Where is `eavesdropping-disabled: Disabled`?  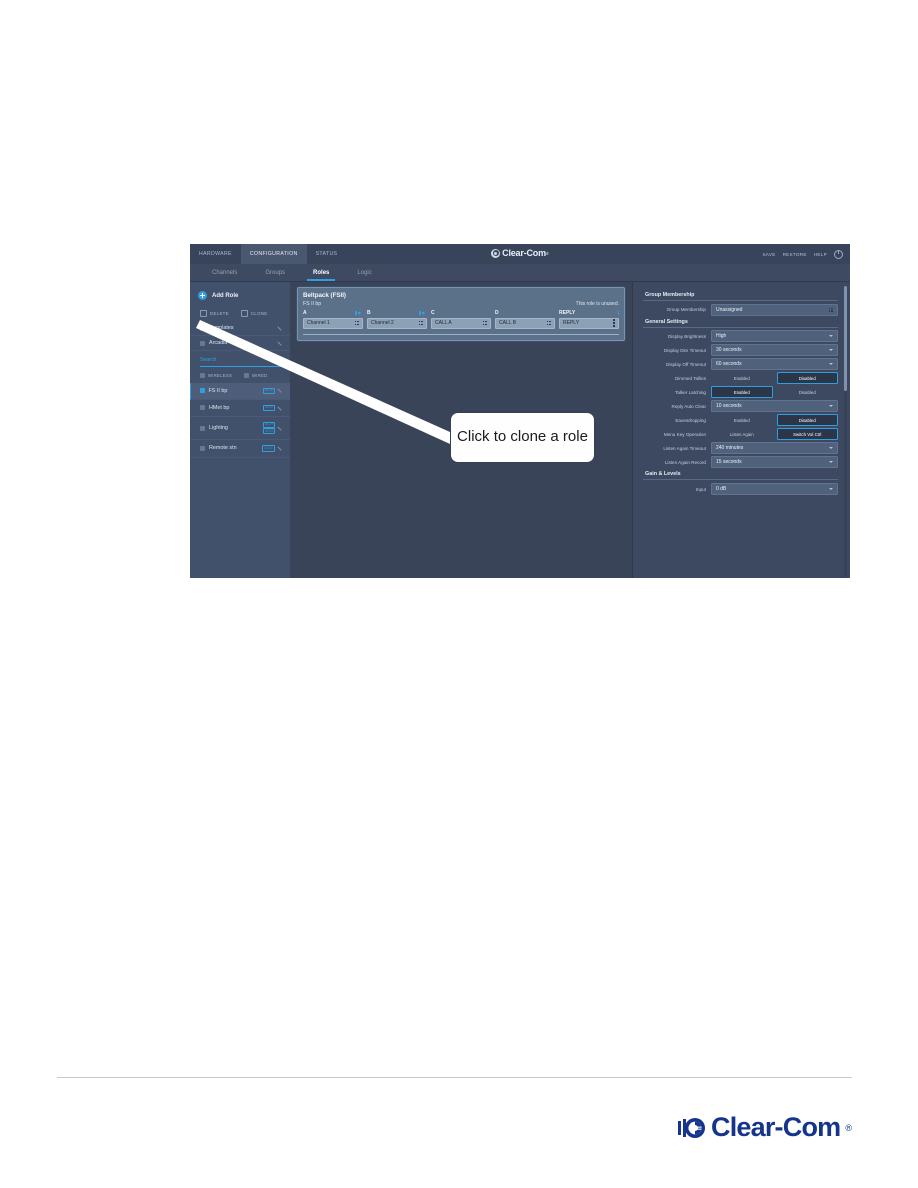
eavesdropping-disabled: Disabled is located at coordinates (807, 420).